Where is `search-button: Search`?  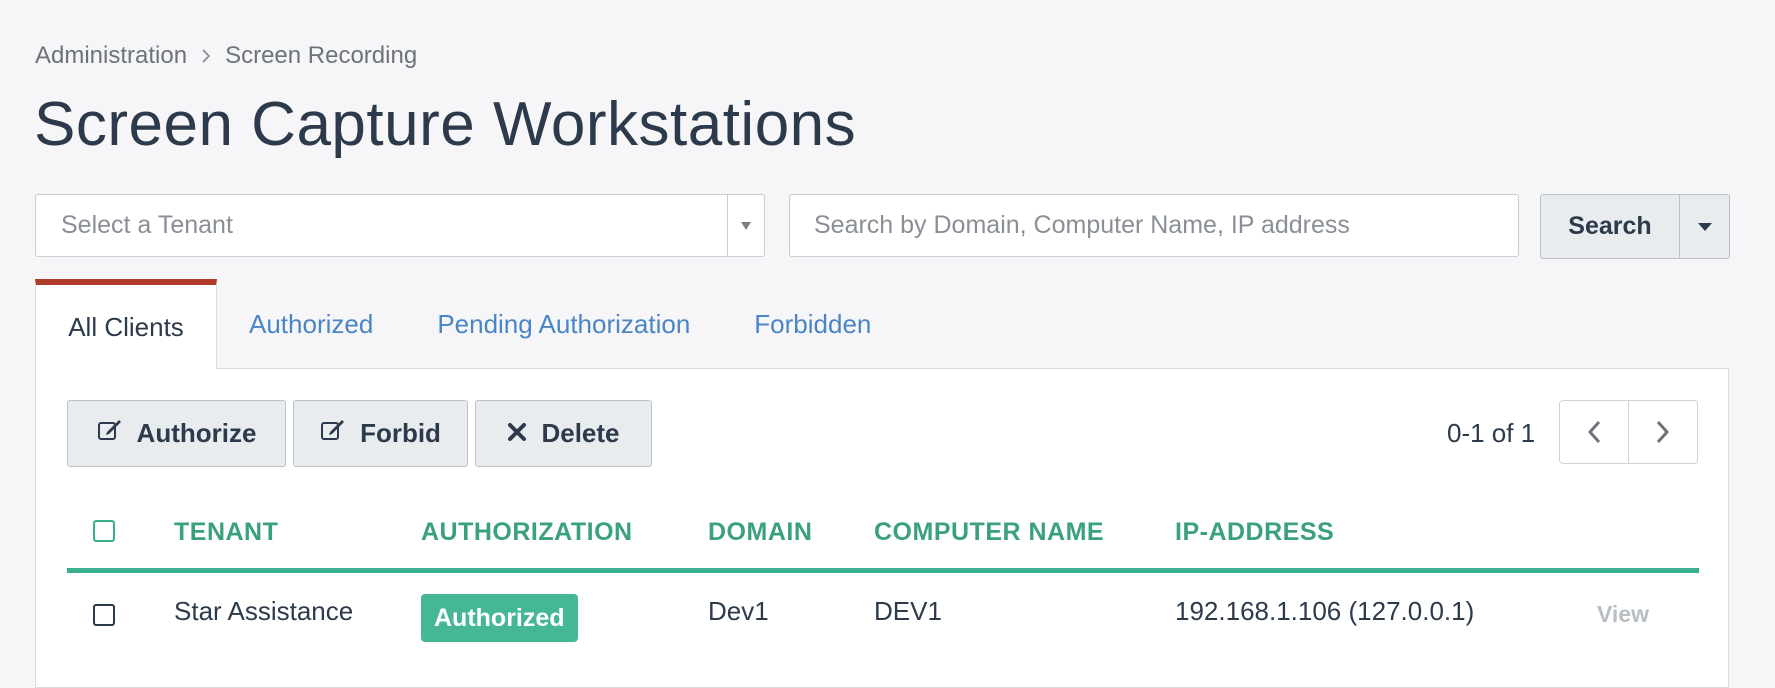 search-button: Search is located at coordinates (1609, 226).